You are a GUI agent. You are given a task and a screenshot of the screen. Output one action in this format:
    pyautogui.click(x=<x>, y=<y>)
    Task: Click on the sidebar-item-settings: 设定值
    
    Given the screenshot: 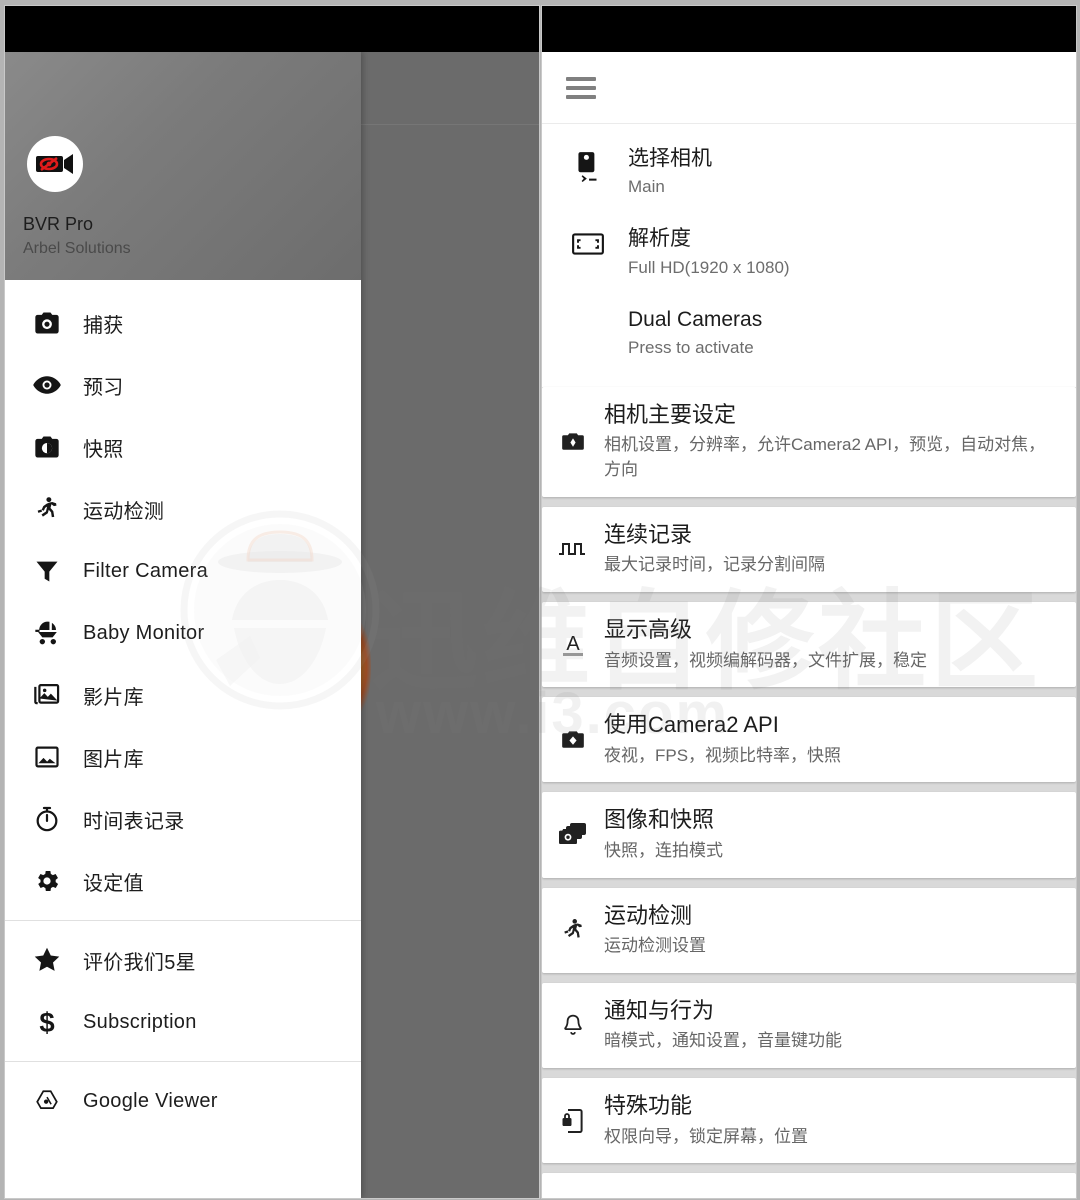 What is the action you would take?
    pyautogui.click(x=183, y=881)
    